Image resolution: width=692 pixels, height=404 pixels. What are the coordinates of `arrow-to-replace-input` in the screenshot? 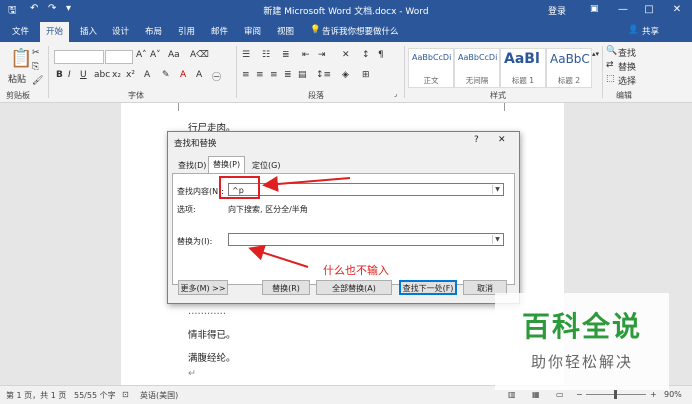 It's located at (278, 256).